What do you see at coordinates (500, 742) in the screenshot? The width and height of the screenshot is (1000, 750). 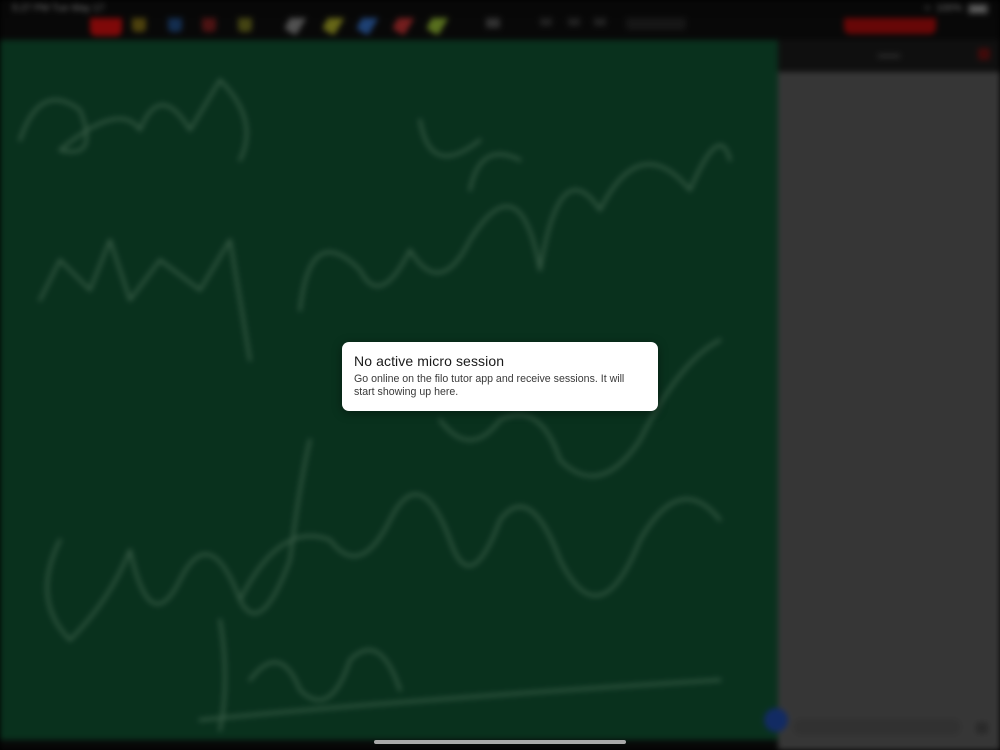 I see `home-indicator` at bounding box center [500, 742].